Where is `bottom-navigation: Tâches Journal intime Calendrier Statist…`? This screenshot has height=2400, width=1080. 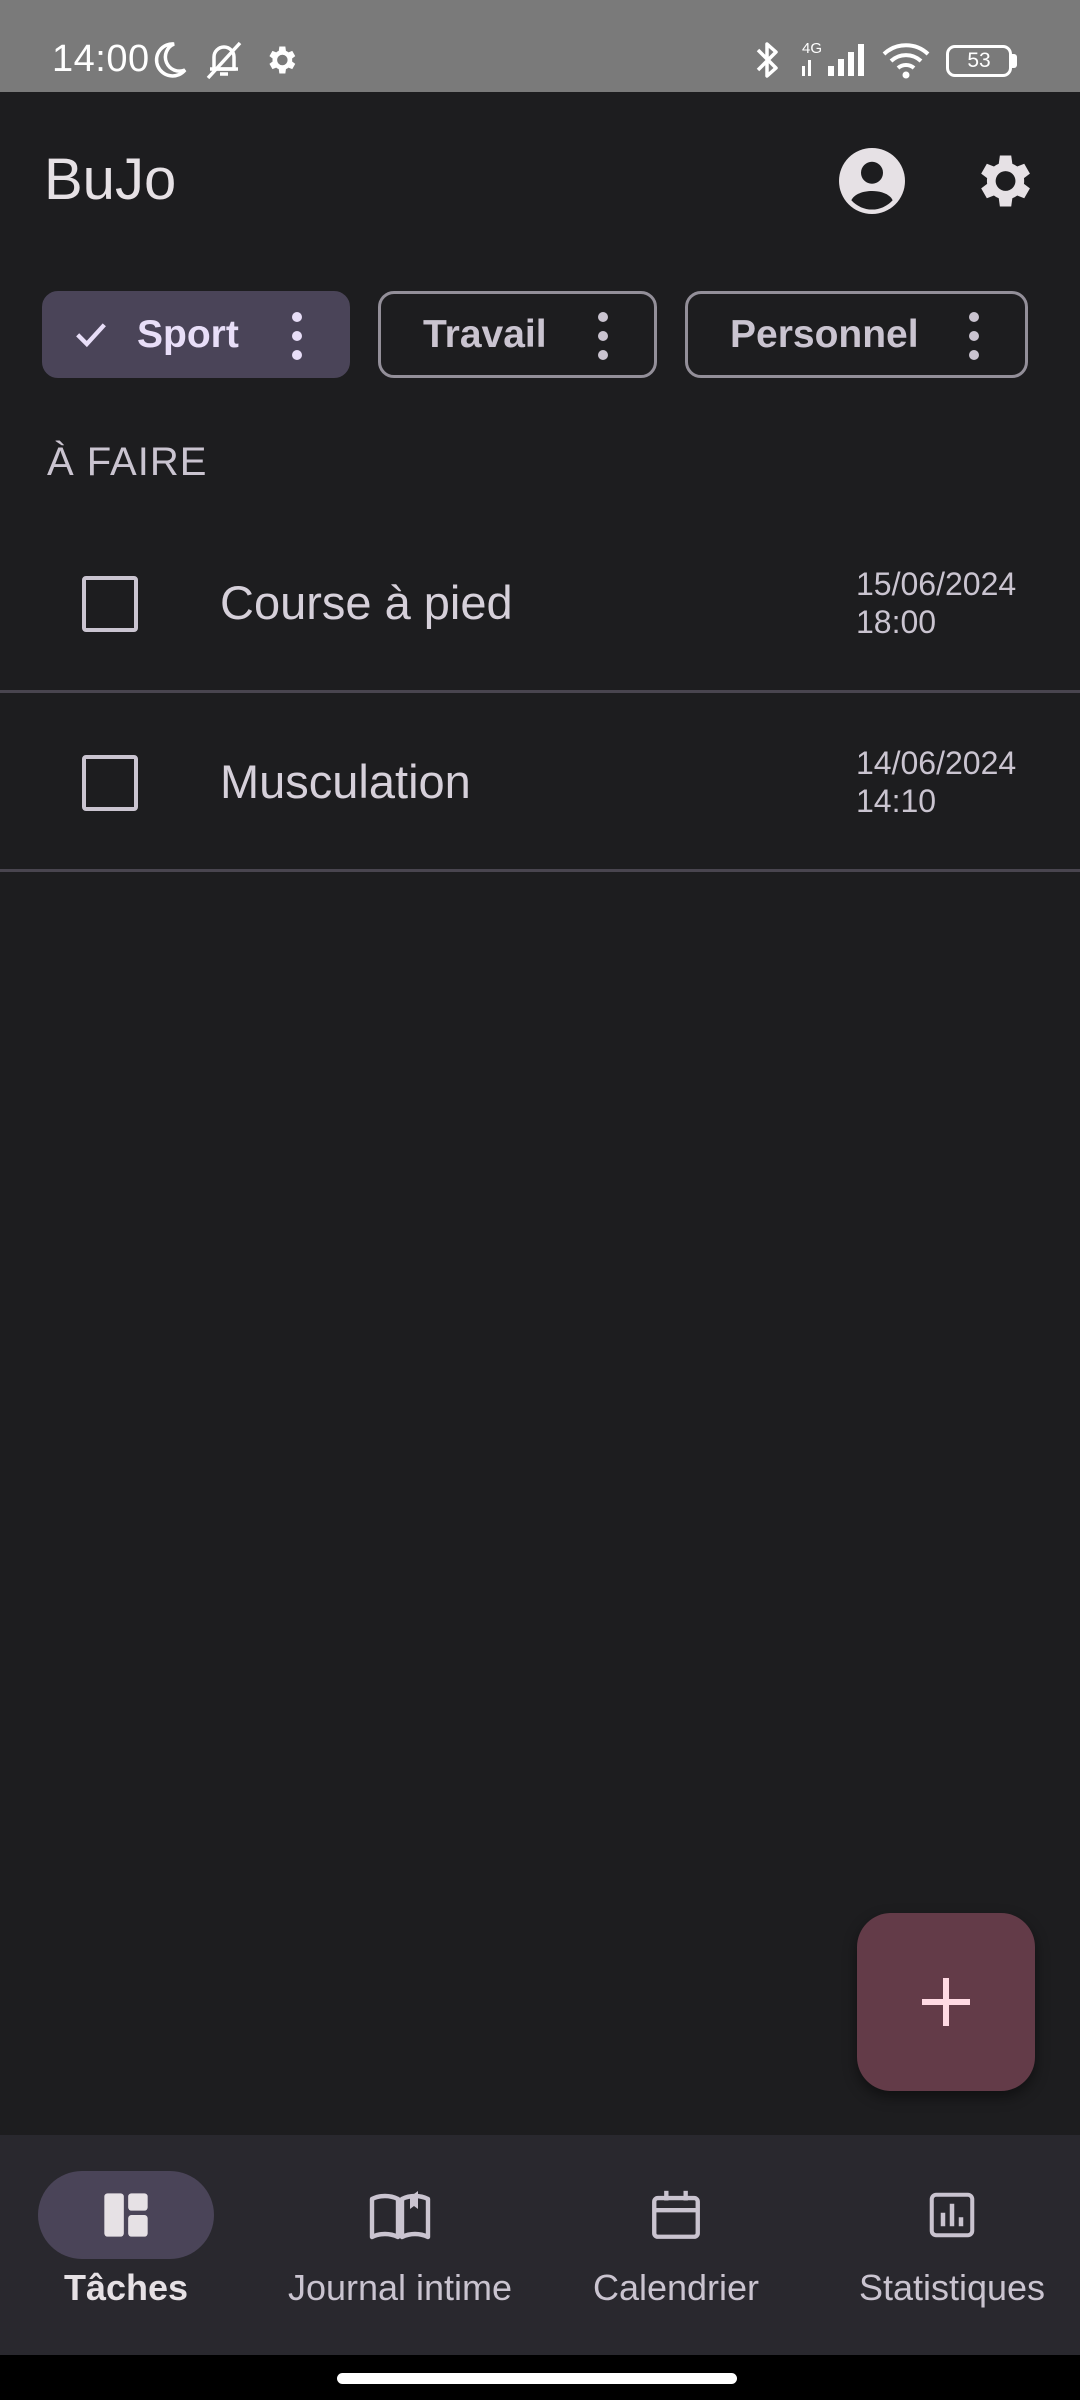
bottom-navigation: Tâches Journal intime Calendrier Statist… is located at coordinates (540, 2245).